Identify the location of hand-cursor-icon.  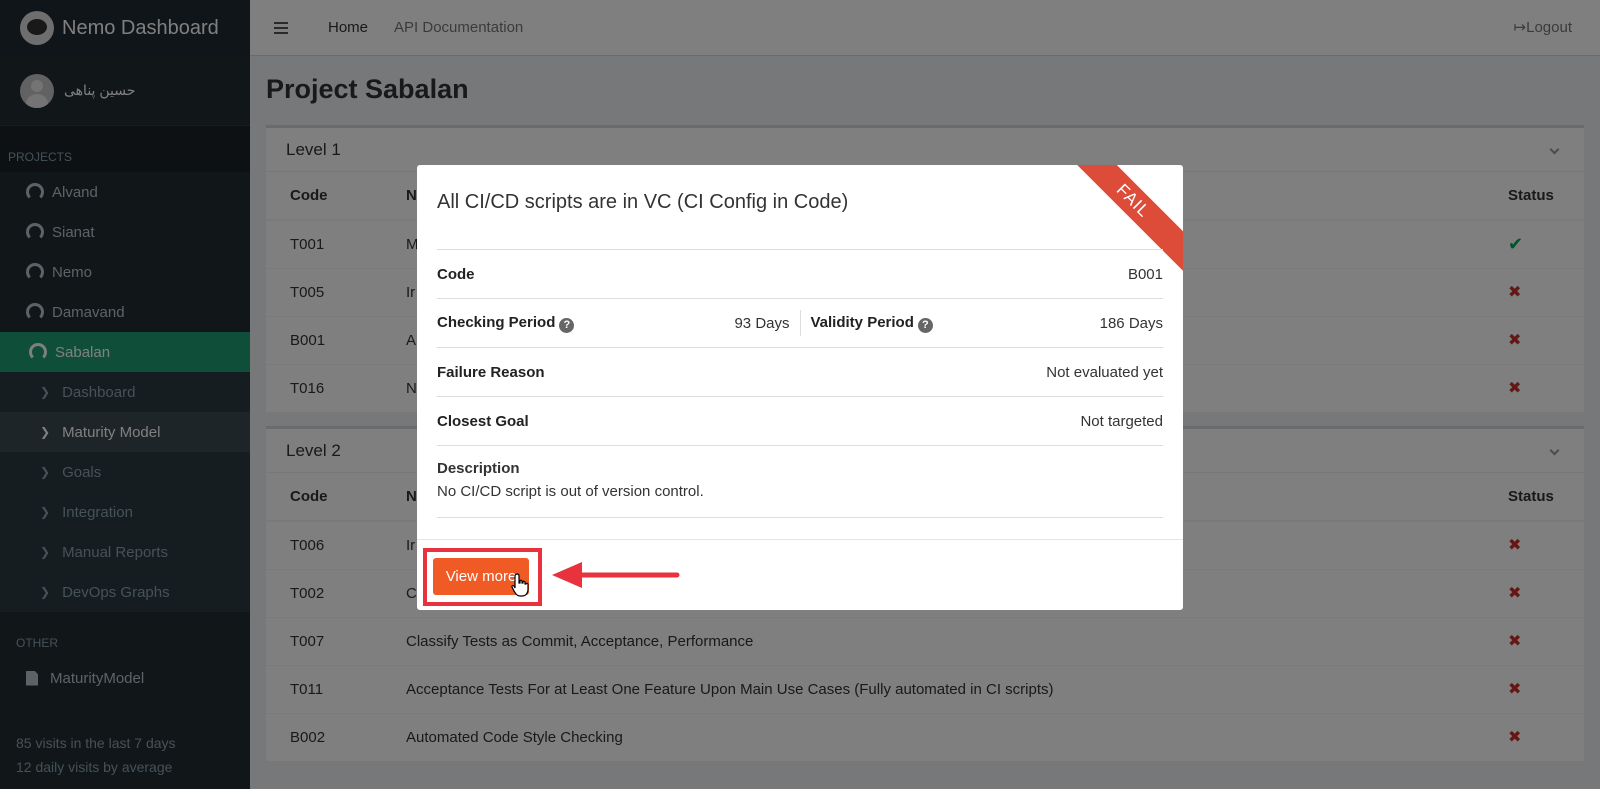
(520, 585).